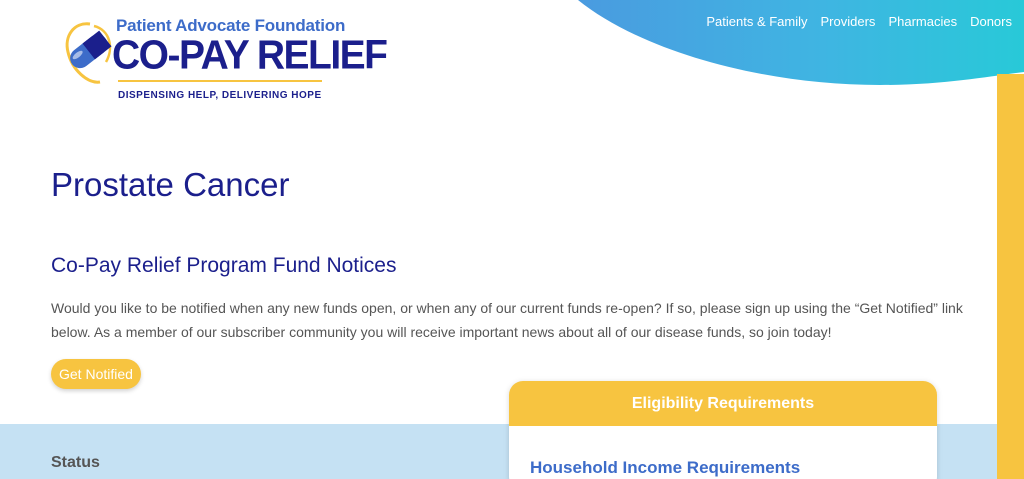  Describe the element at coordinates (88, 53) in the screenshot. I see `pill-capsule-icon` at that location.